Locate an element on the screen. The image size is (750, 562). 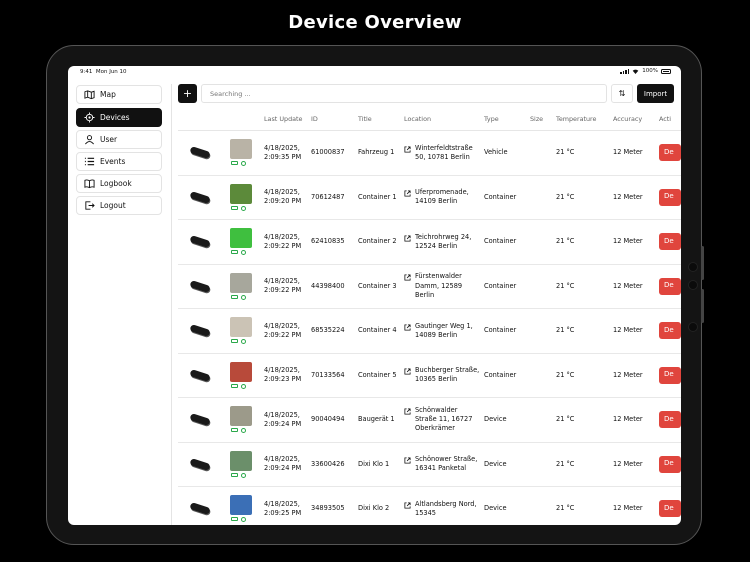
location-text: Altlandsberg Nord, 15345 is located at coordinates (448, 509).